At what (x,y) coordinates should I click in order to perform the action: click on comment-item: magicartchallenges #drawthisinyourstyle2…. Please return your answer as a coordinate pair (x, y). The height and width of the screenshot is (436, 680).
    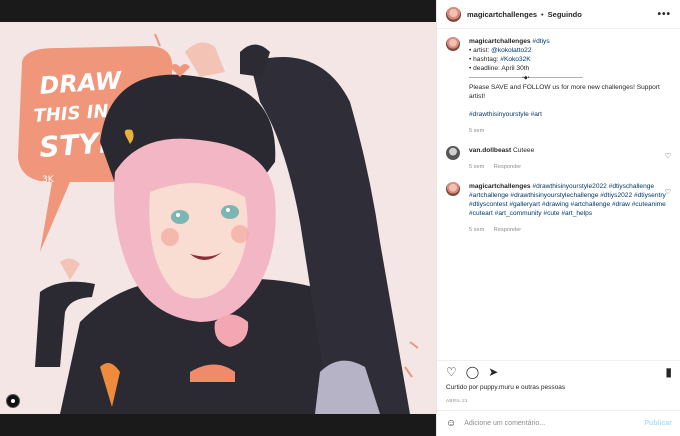
    Looking at the image, I should click on (558, 208).